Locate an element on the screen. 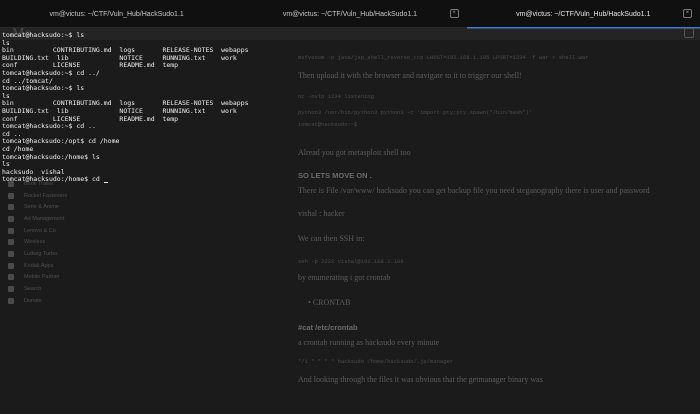 Image resolution: width=700 pixels, height=414 pixels. terminal-line: tomcat@hacksudo:/opt$ cd /home is located at coordinates (61, 141).